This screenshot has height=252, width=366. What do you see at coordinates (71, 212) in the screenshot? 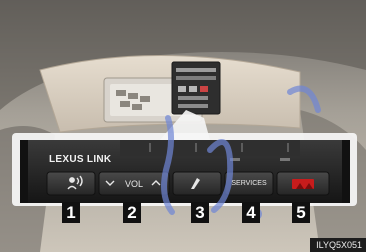
I see `callout-number-1: 1` at bounding box center [71, 212].